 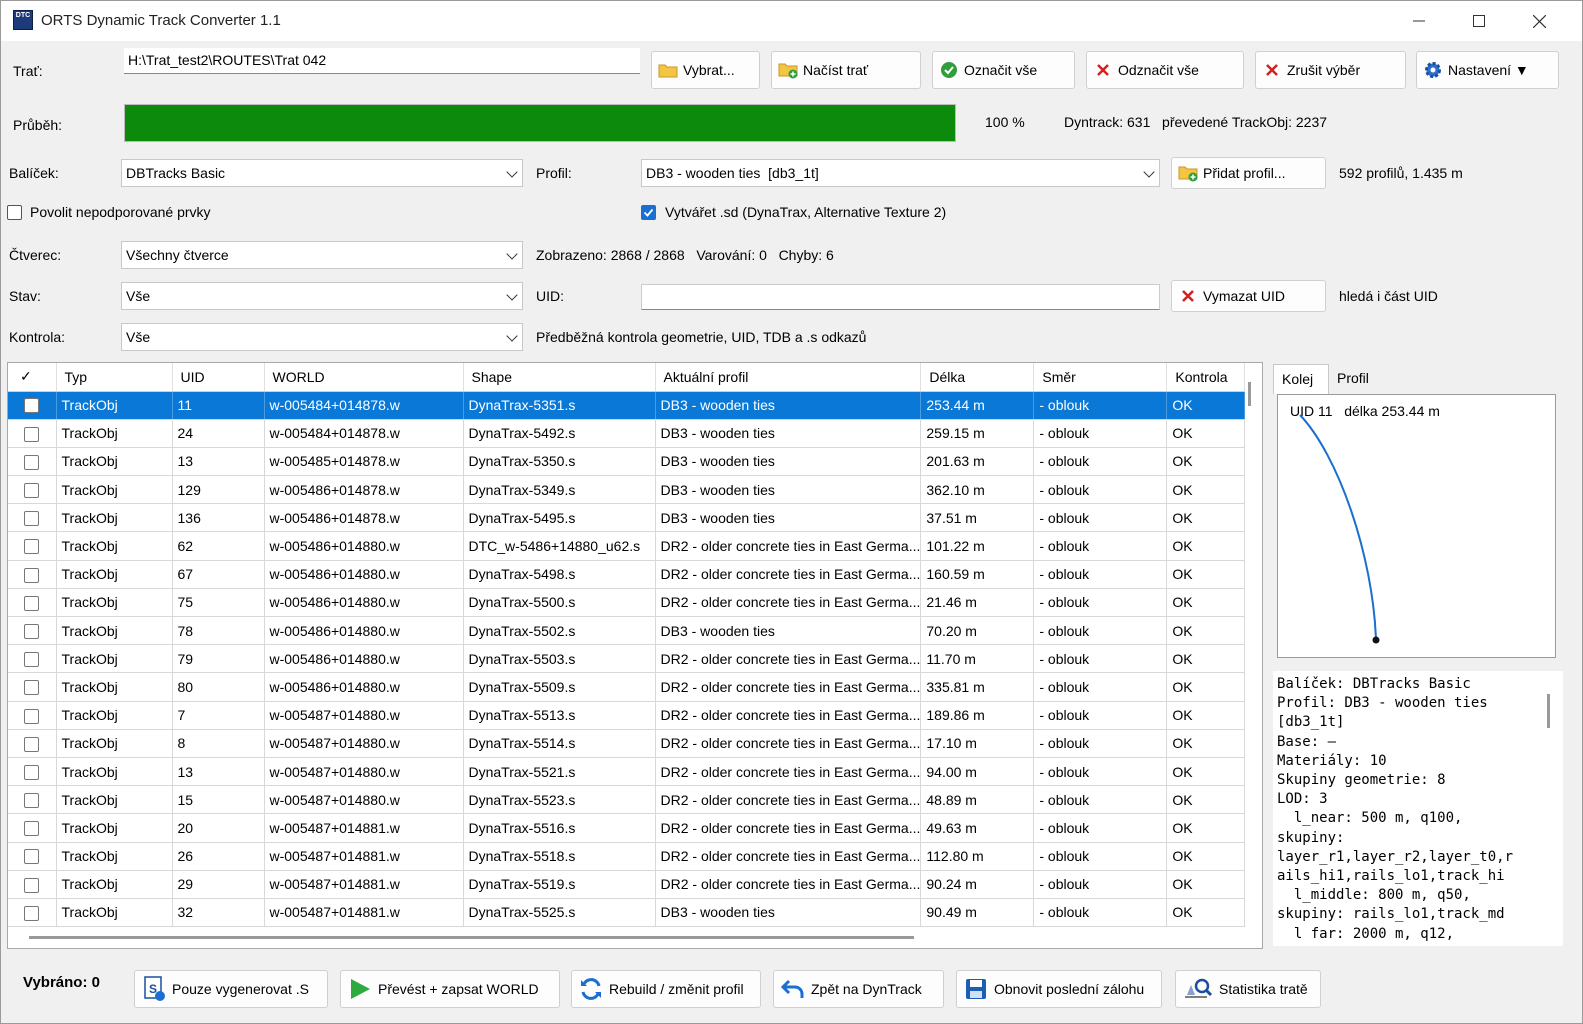 What do you see at coordinates (858, 989) in the screenshot?
I see `back-dyntrack-button: Zpět na DynTrack` at bounding box center [858, 989].